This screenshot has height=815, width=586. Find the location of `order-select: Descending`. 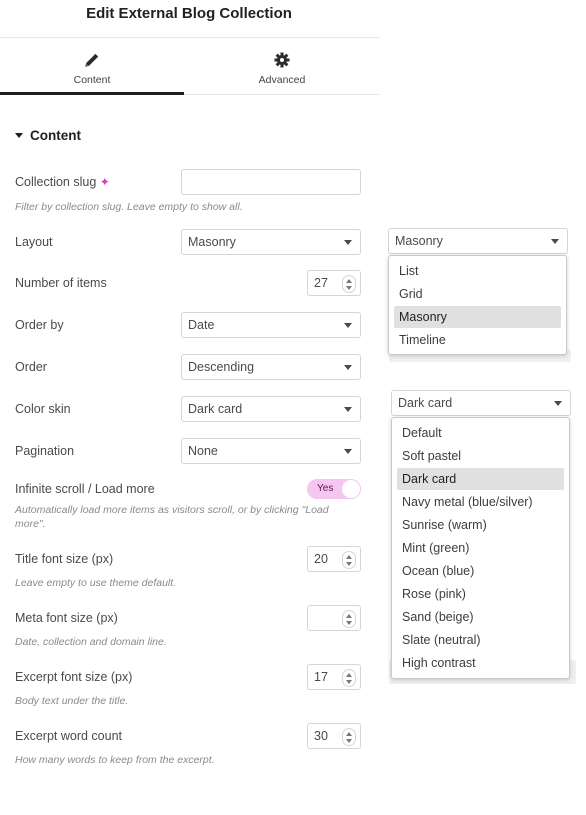

order-select: Descending is located at coordinates (271, 367).